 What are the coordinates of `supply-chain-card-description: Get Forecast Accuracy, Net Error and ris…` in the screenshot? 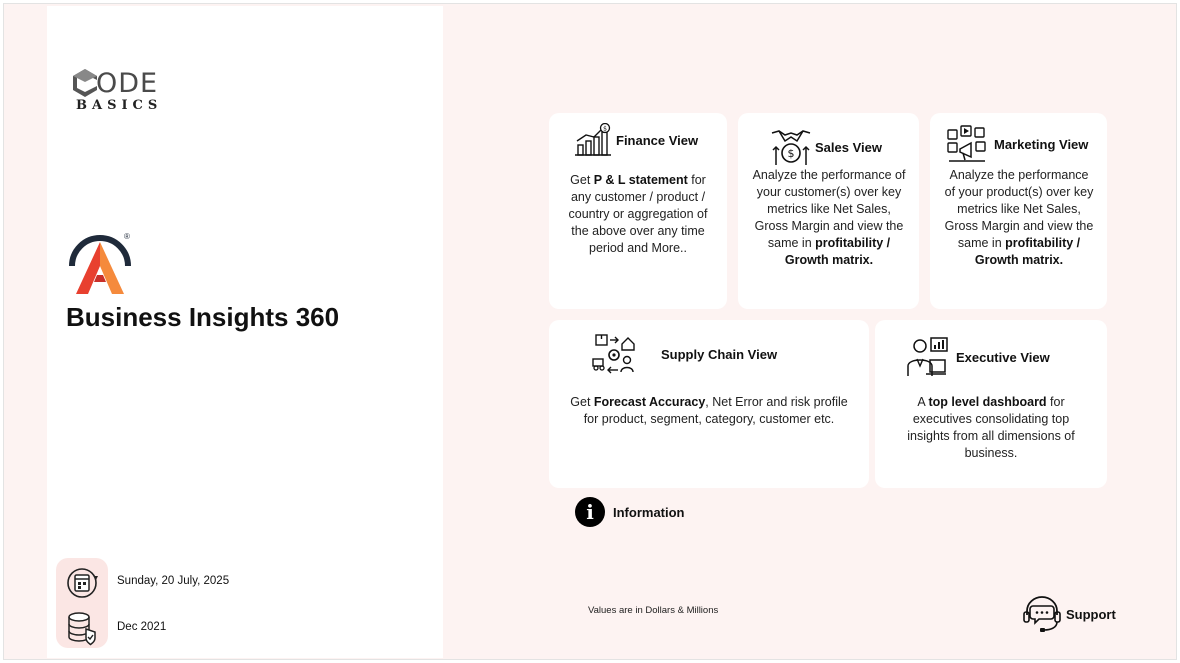 It's located at (709, 410).